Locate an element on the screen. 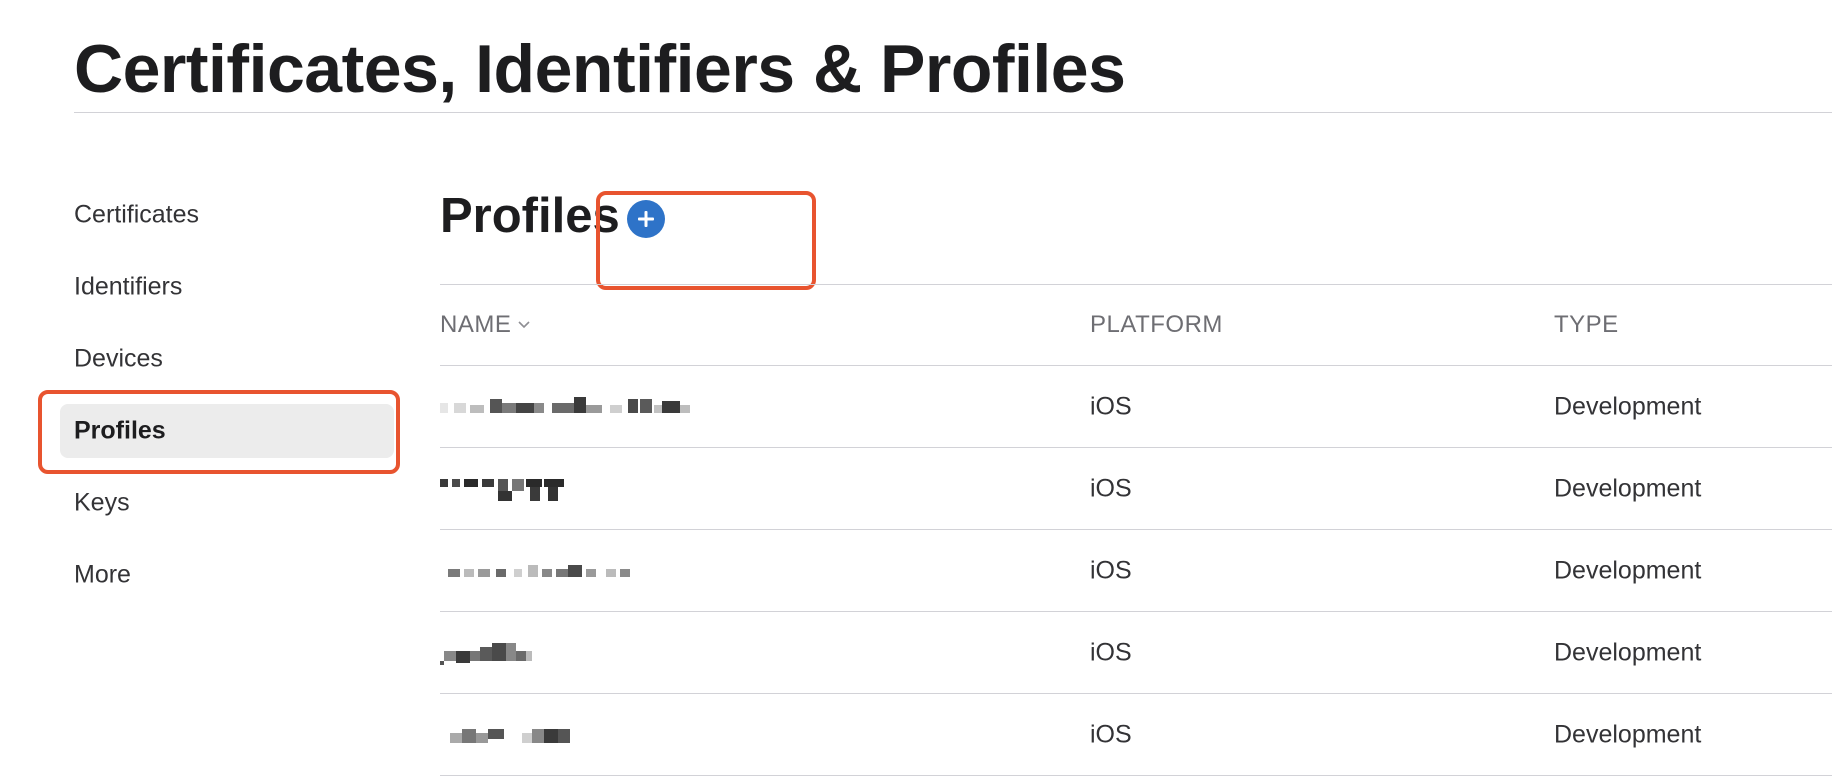 This screenshot has height=776, width=1832. sidebar-item-keys: Keys is located at coordinates (227, 503).